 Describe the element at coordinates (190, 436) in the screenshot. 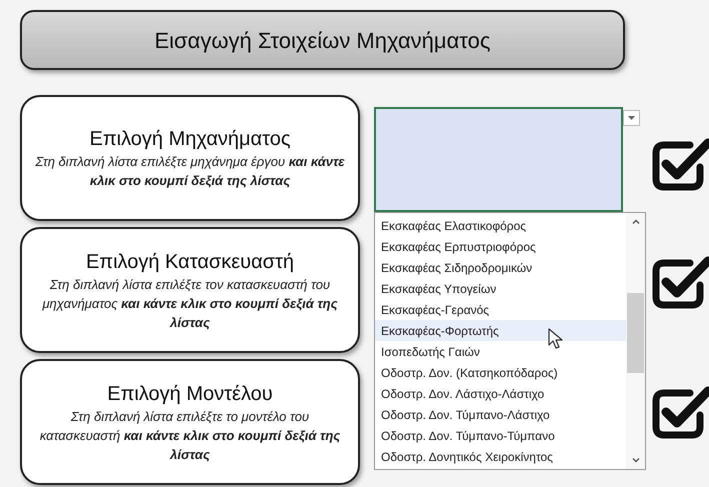

I see `step-instructions: Στη διπλανή λίστα επιλέξτε το μοντέλο του κατασκευαστή και κάντε κλικ στο κουμπί δεξιά της λίστας` at that location.